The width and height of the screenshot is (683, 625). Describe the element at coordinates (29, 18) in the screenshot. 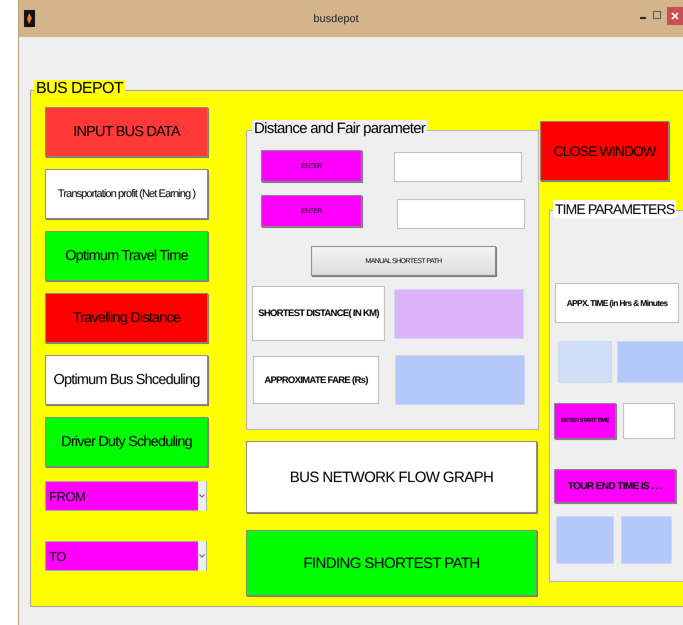

I see `app-icon` at that location.